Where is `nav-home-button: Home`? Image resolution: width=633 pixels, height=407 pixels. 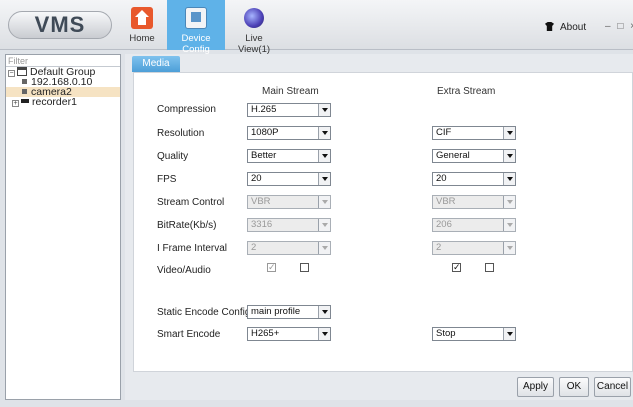 nav-home-button: Home is located at coordinates (142, 25).